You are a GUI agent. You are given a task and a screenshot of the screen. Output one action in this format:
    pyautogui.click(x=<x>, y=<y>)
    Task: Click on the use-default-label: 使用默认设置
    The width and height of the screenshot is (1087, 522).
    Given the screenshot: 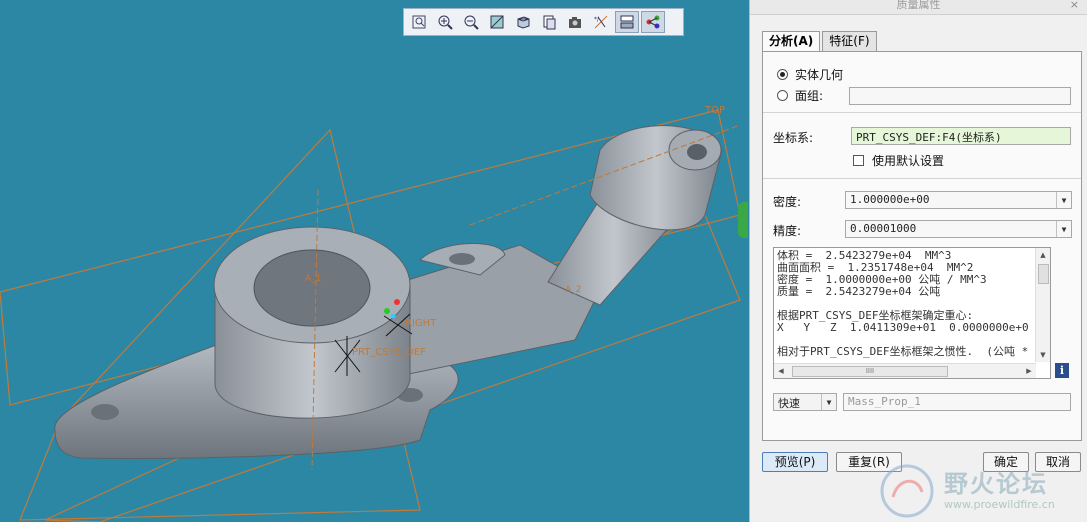 What is the action you would take?
    pyautogui.click(x=908, y=161)
    